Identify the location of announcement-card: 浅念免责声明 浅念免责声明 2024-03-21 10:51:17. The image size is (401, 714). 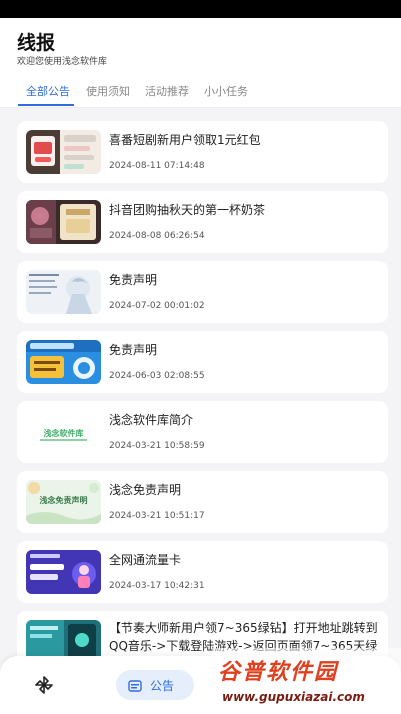
(202, 502).